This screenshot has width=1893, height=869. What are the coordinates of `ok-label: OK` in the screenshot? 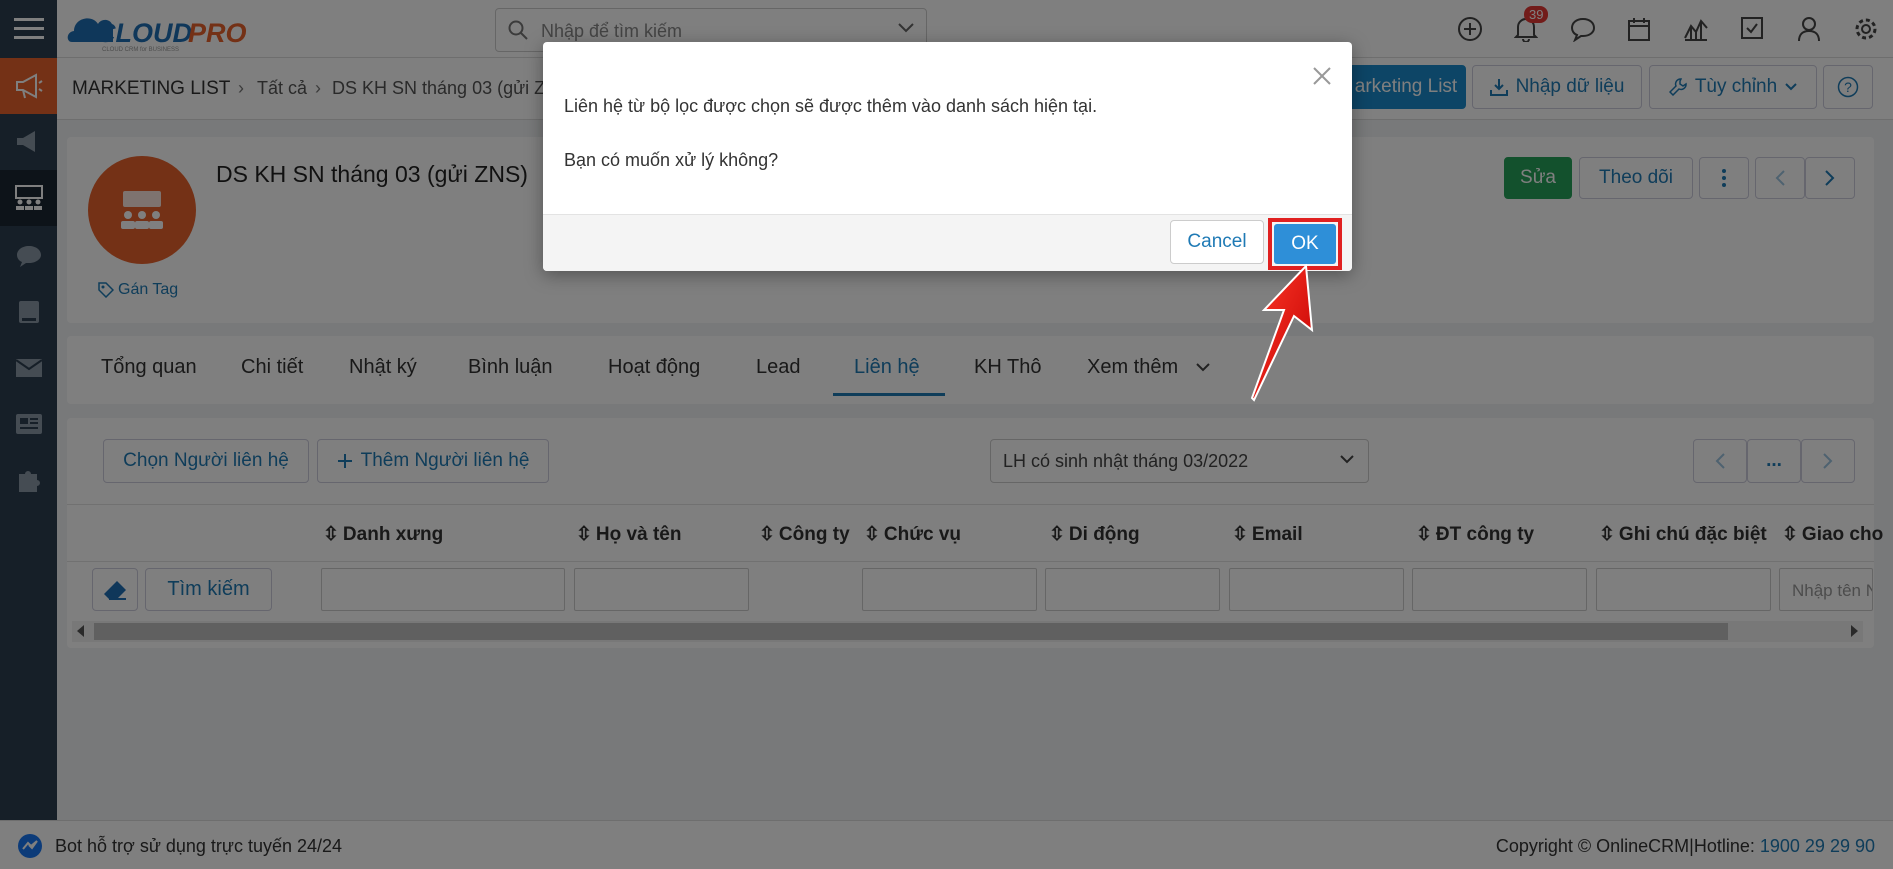 It's located at (1305, 243).